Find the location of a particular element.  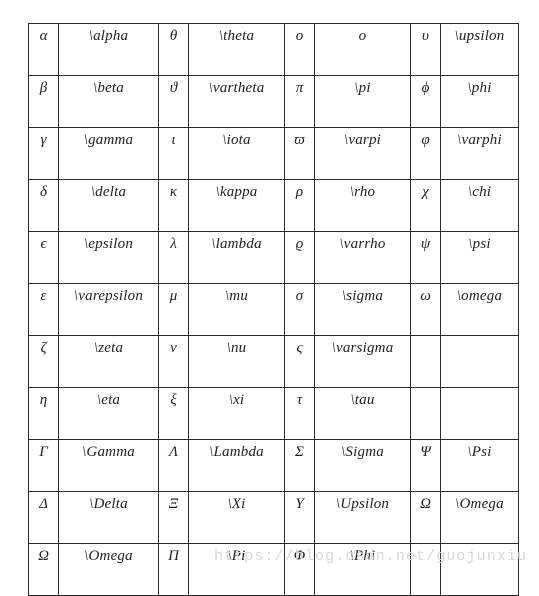

latex-command-cell: \theta is located at coordinates (236, 49).